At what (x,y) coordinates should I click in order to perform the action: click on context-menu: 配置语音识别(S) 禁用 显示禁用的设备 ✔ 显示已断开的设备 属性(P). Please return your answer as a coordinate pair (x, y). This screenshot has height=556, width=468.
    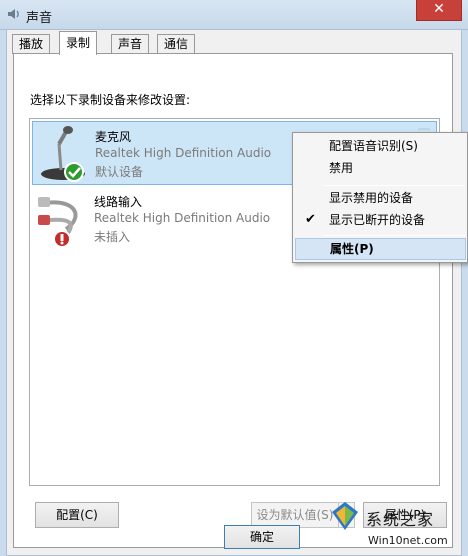
    Looking at the image, I should click on (380, 197).